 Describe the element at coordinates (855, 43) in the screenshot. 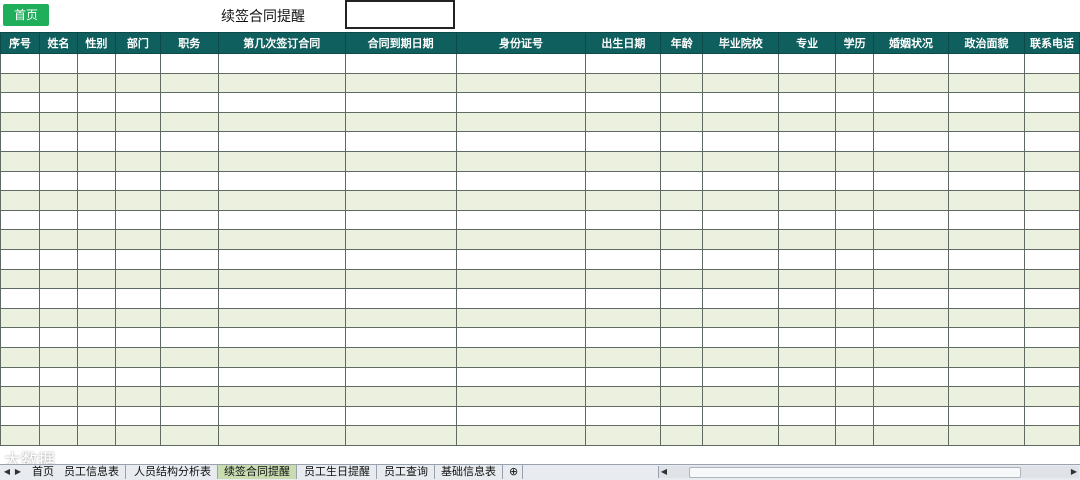

I see `column-header: 学历` at that location.